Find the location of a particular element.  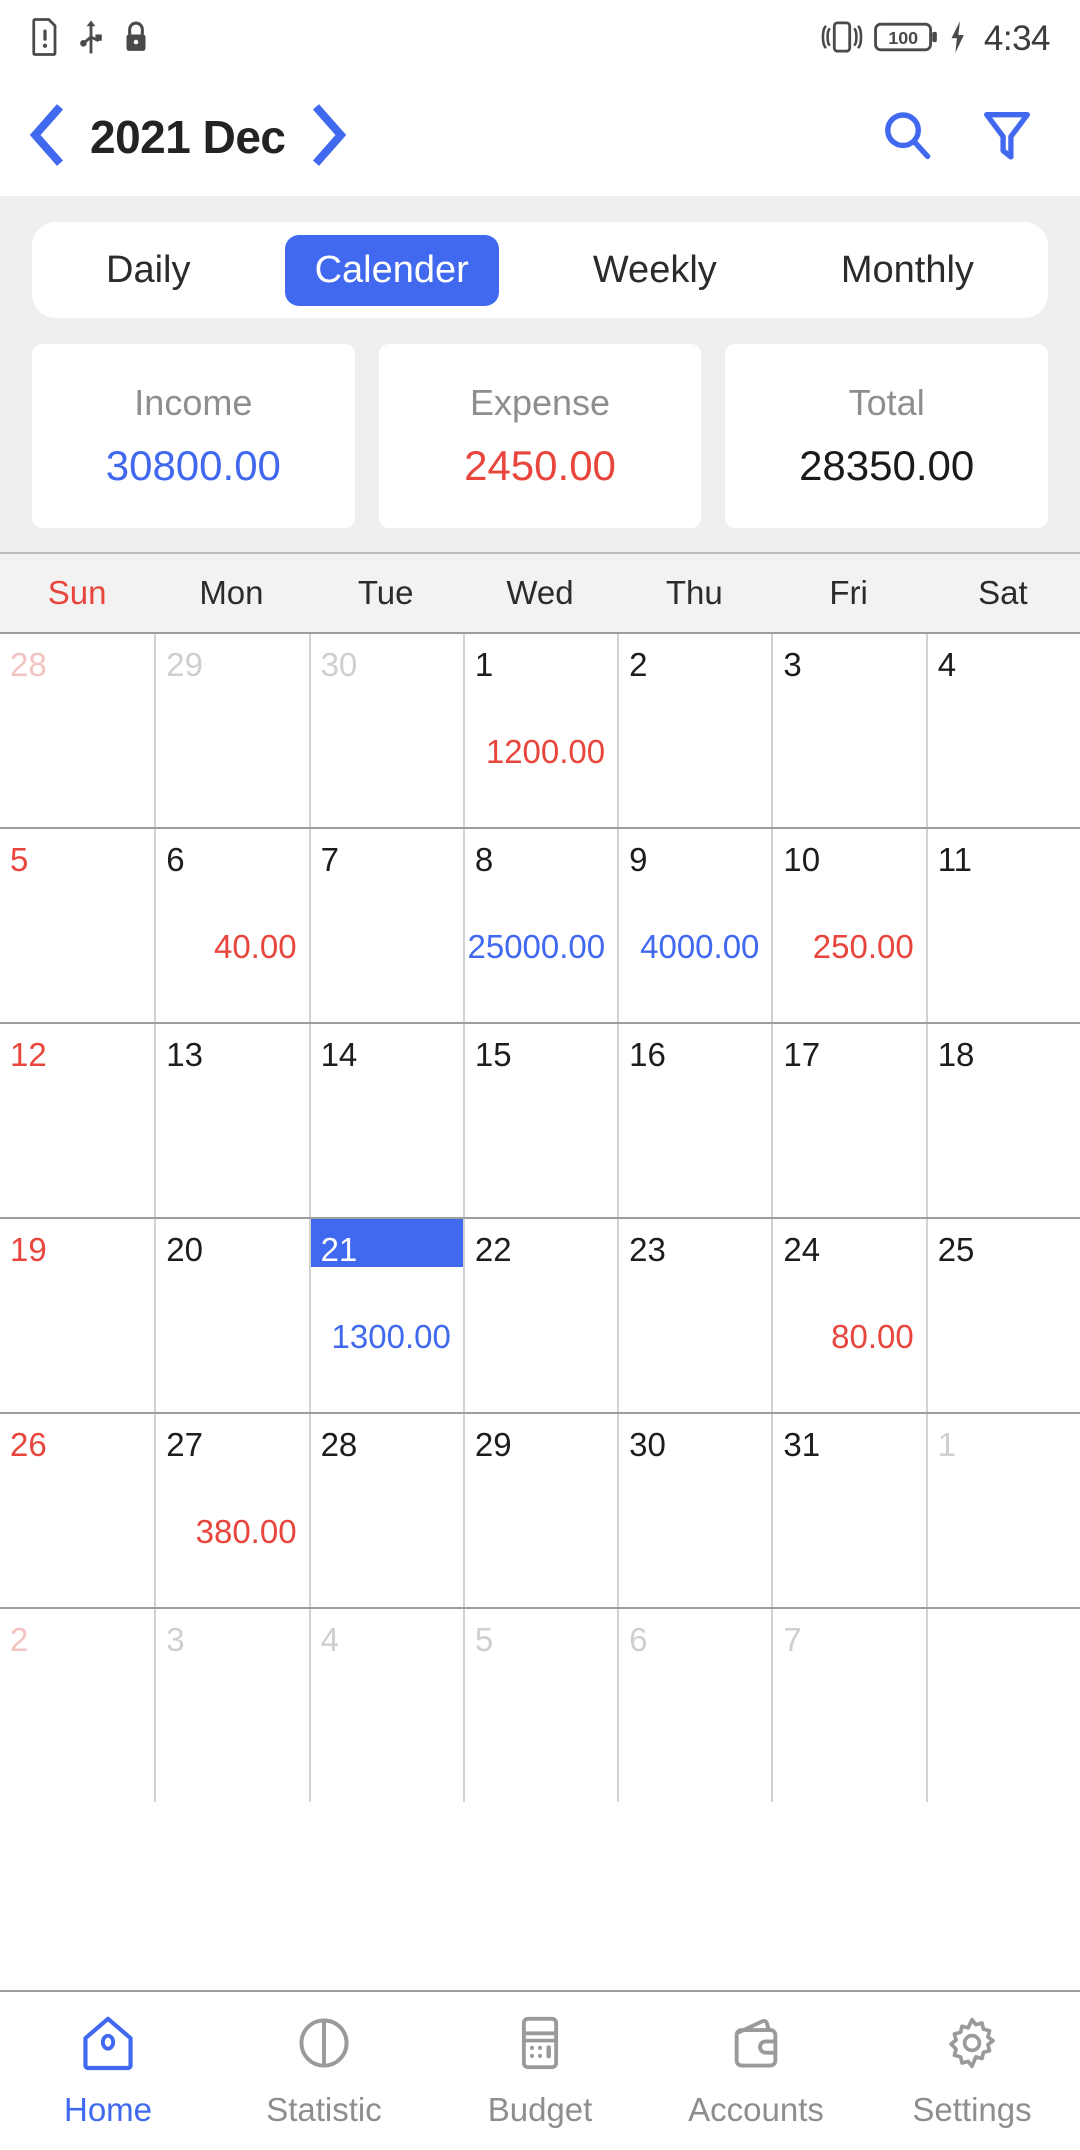

expense-card: Expense 2450.00 is located at coordinates (540, 436).